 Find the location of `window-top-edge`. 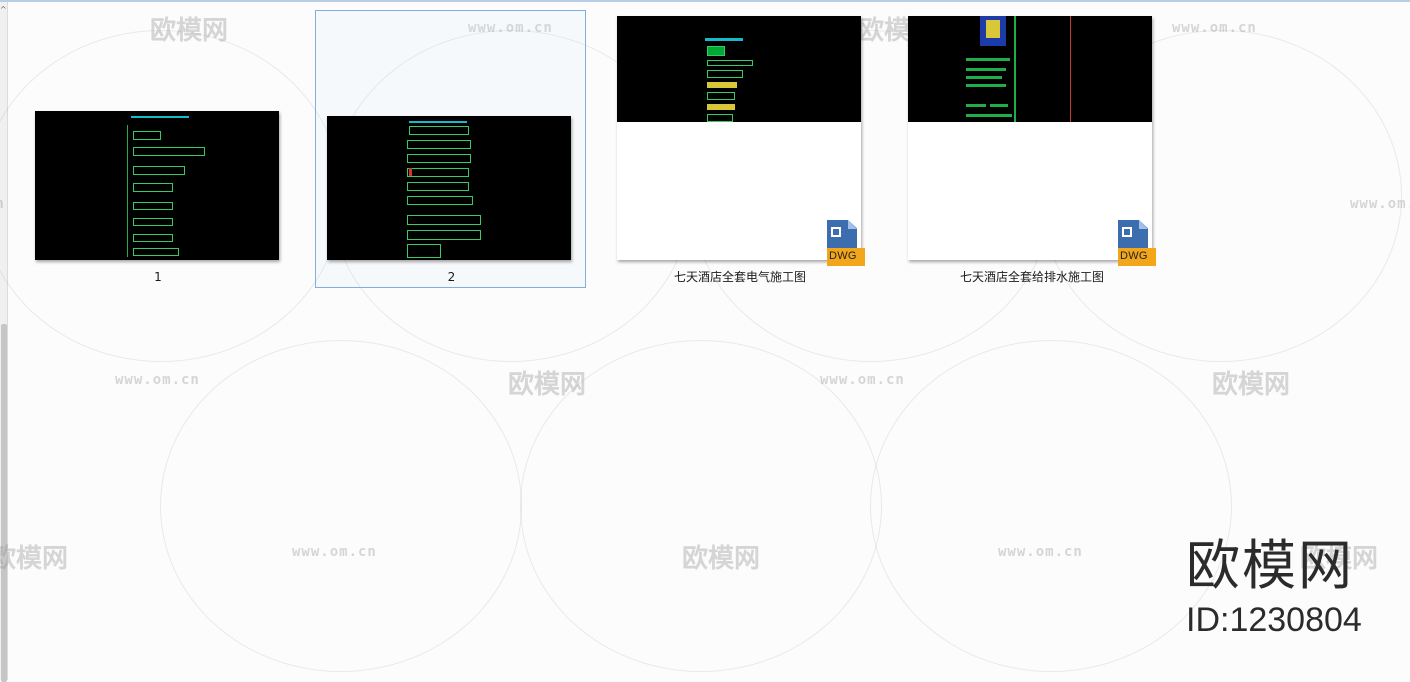

window-top-edge is located at coordinates (705, 1).